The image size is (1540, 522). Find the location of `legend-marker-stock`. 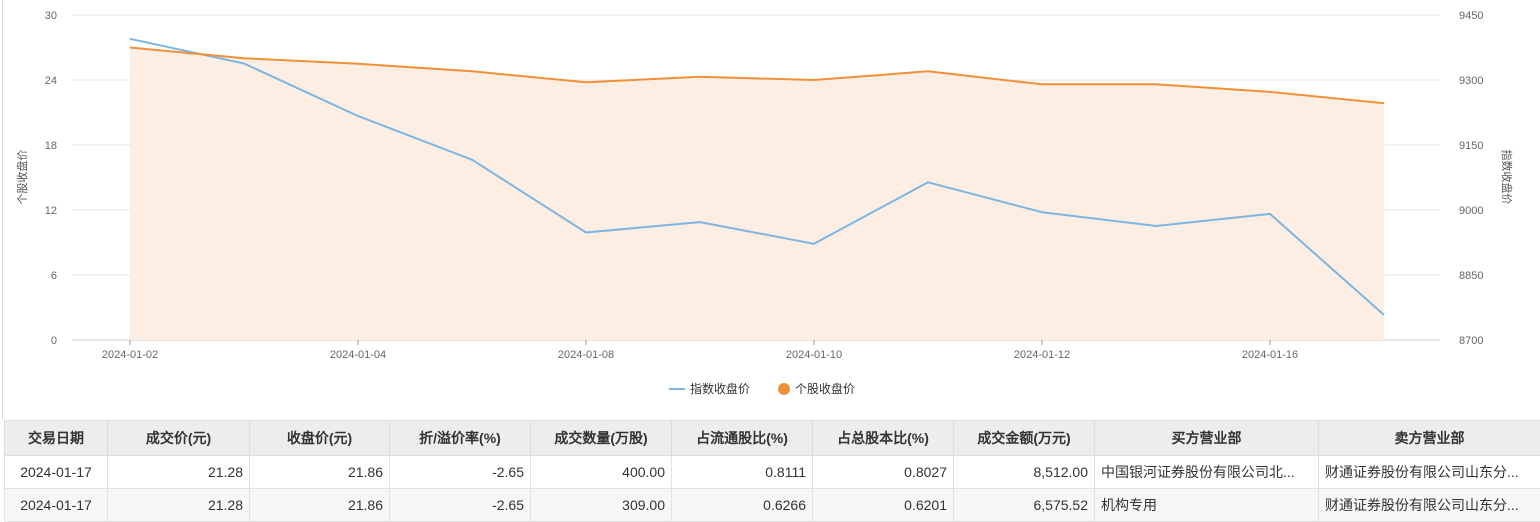

legend-marker-stock is located at coordinates (784, 389).